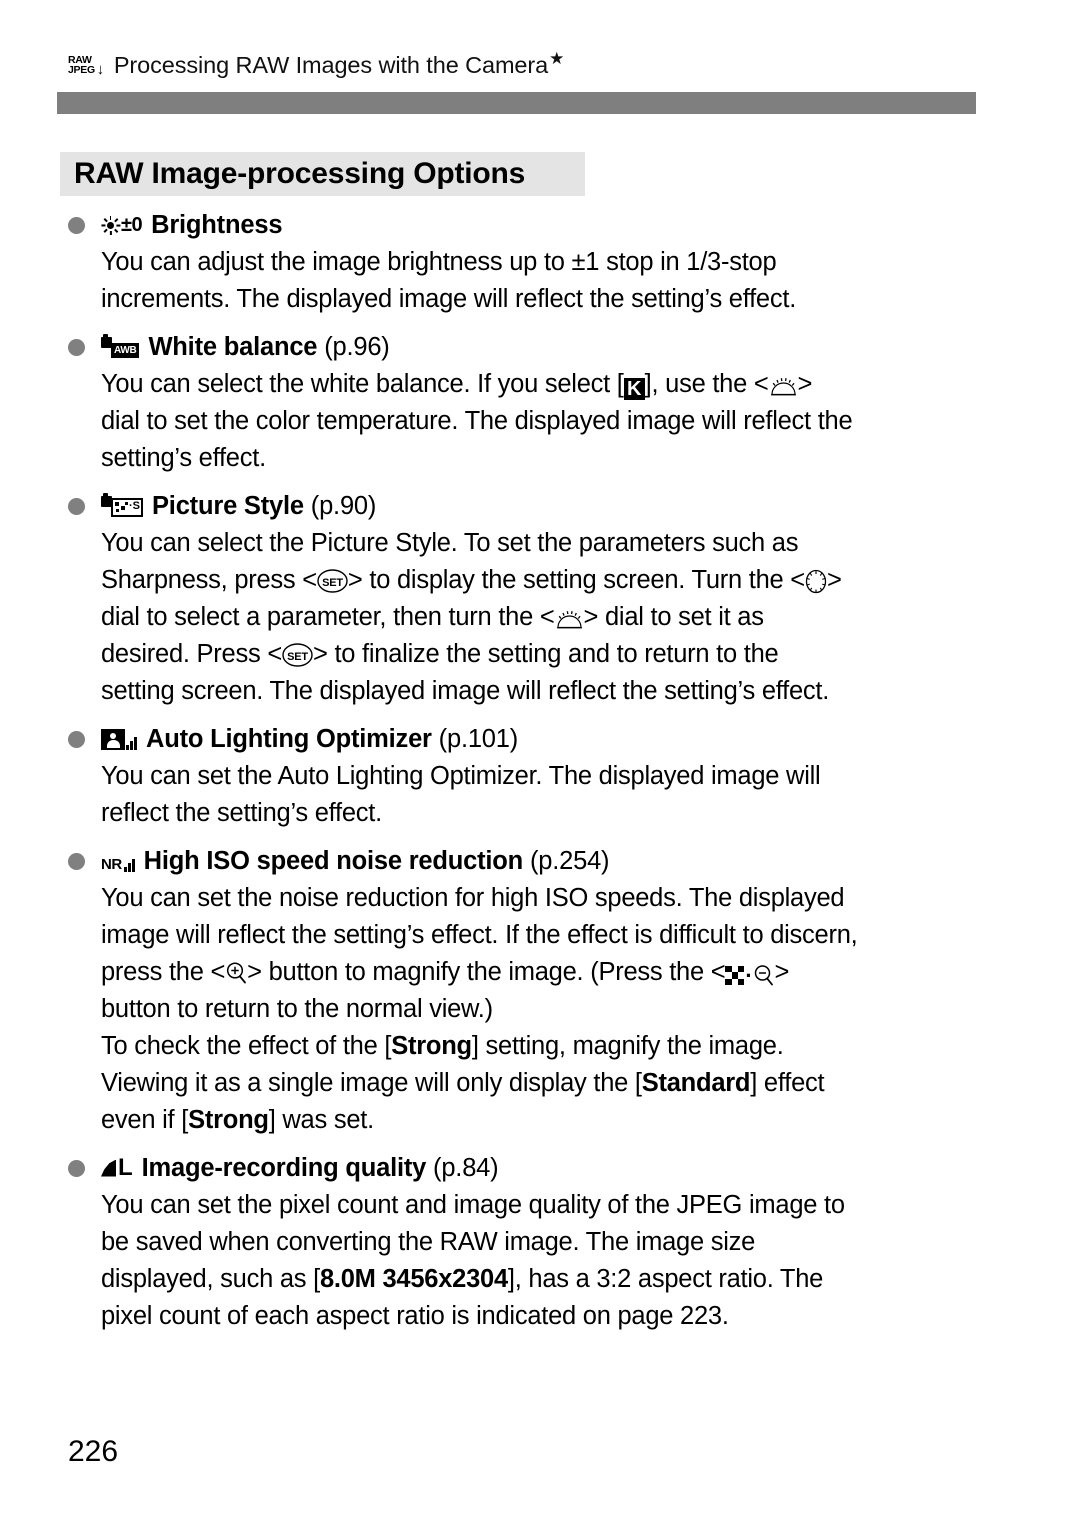 The width and height of the screenshot is (1080, 1521). Describe the element at coordinates (117, 1168) in the screenshot. I see `image-quality-large-fine-icon: L` at that location.